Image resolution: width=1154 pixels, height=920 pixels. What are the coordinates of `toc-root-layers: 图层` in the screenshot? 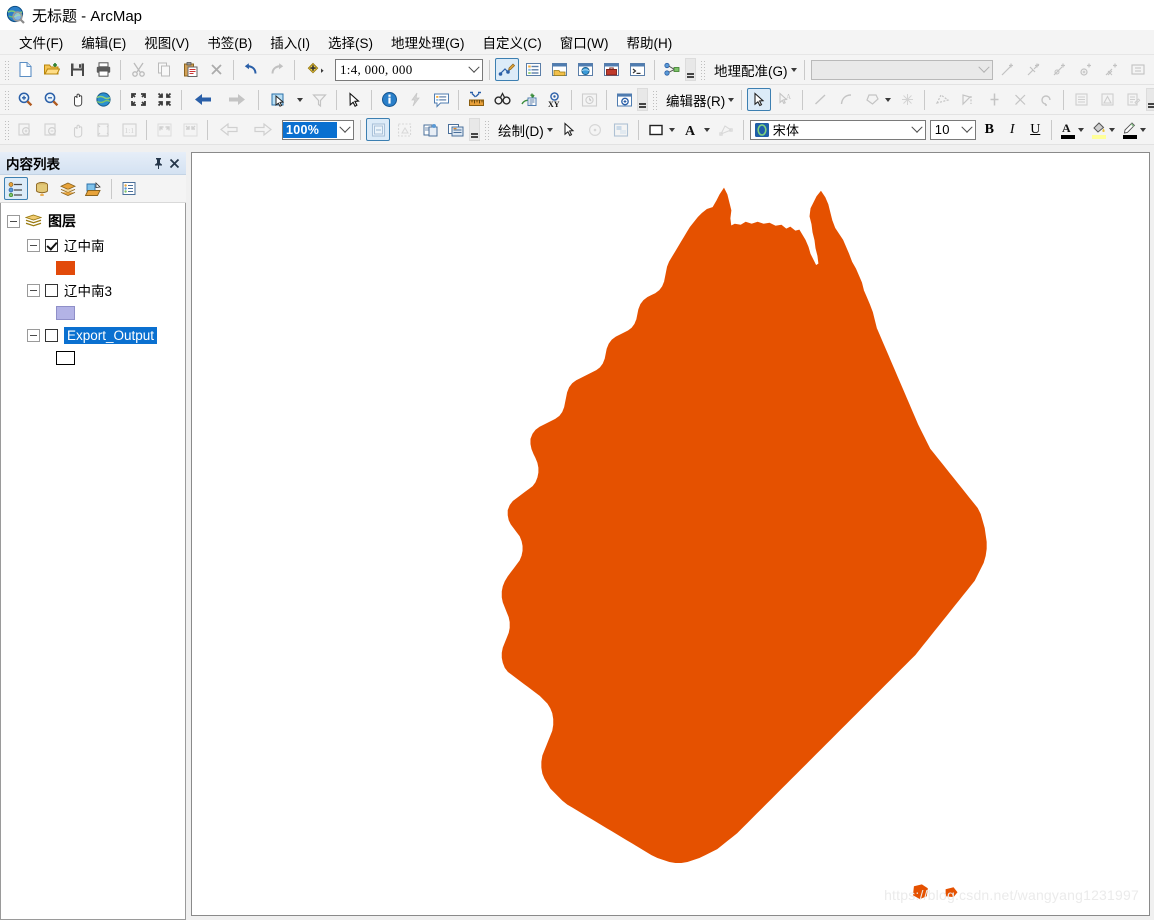 It's located at (93, 221).